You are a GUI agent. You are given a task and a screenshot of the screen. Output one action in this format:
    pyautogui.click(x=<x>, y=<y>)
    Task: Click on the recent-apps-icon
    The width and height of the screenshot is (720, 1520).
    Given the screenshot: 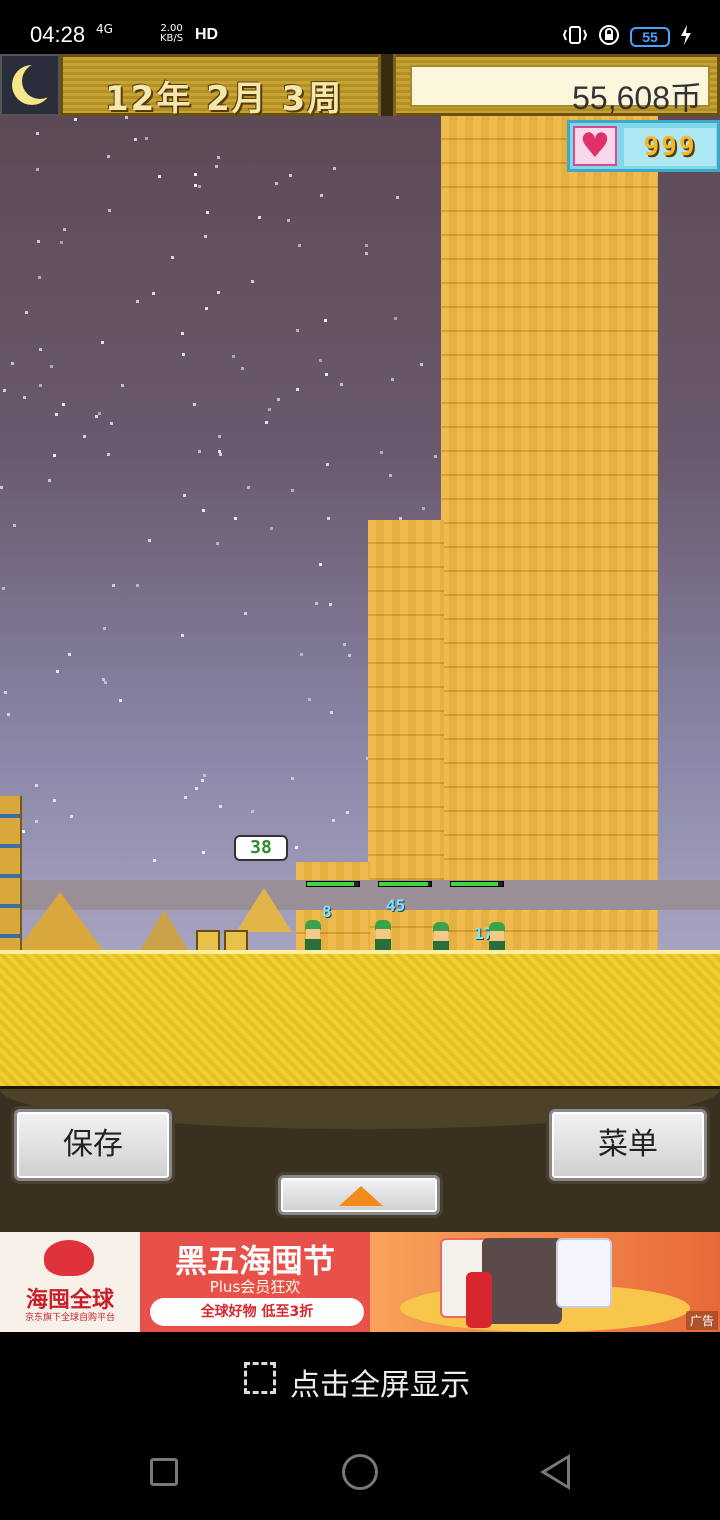 What is the action you would take?
    pyautogui.click(x=164, y=1472)
    